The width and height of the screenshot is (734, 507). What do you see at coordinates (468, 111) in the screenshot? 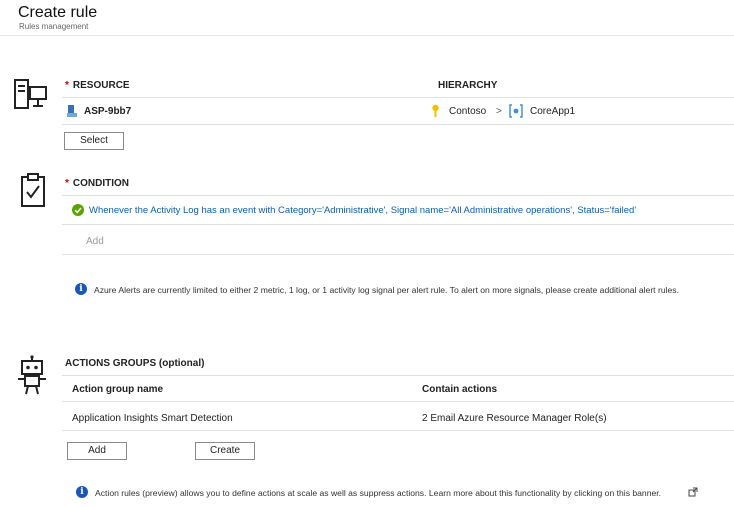
I see `hierarchy-parent: Contoso` at bounding box center [468, 111].